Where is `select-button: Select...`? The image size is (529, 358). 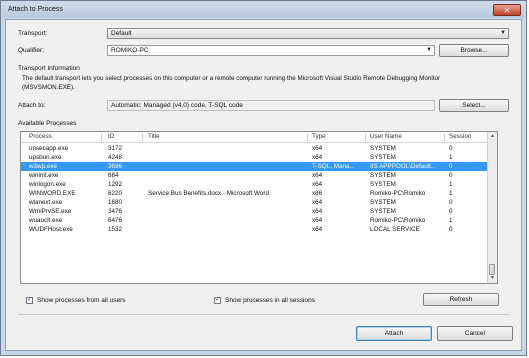 select-button: Select... is located at coordinates (474, 105).